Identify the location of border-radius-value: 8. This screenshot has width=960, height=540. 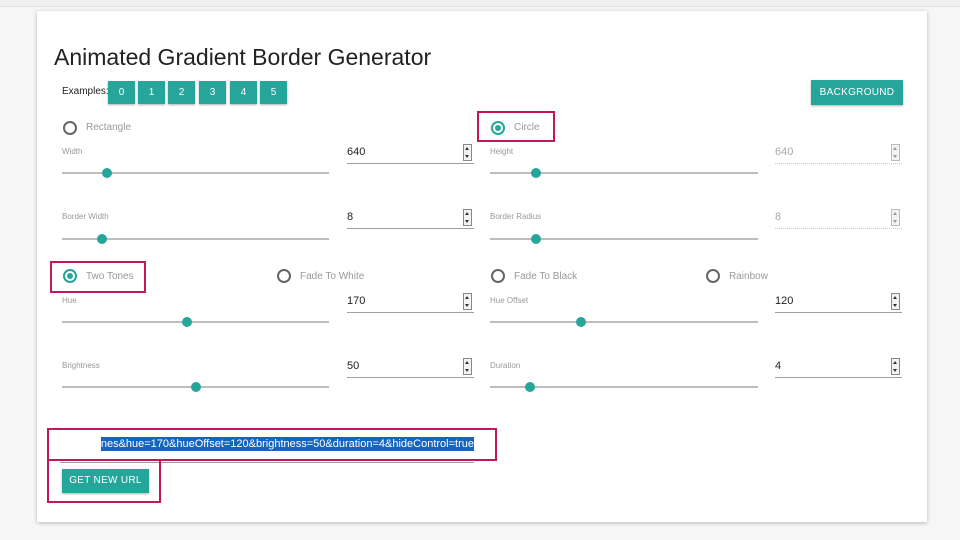
(778, 217).